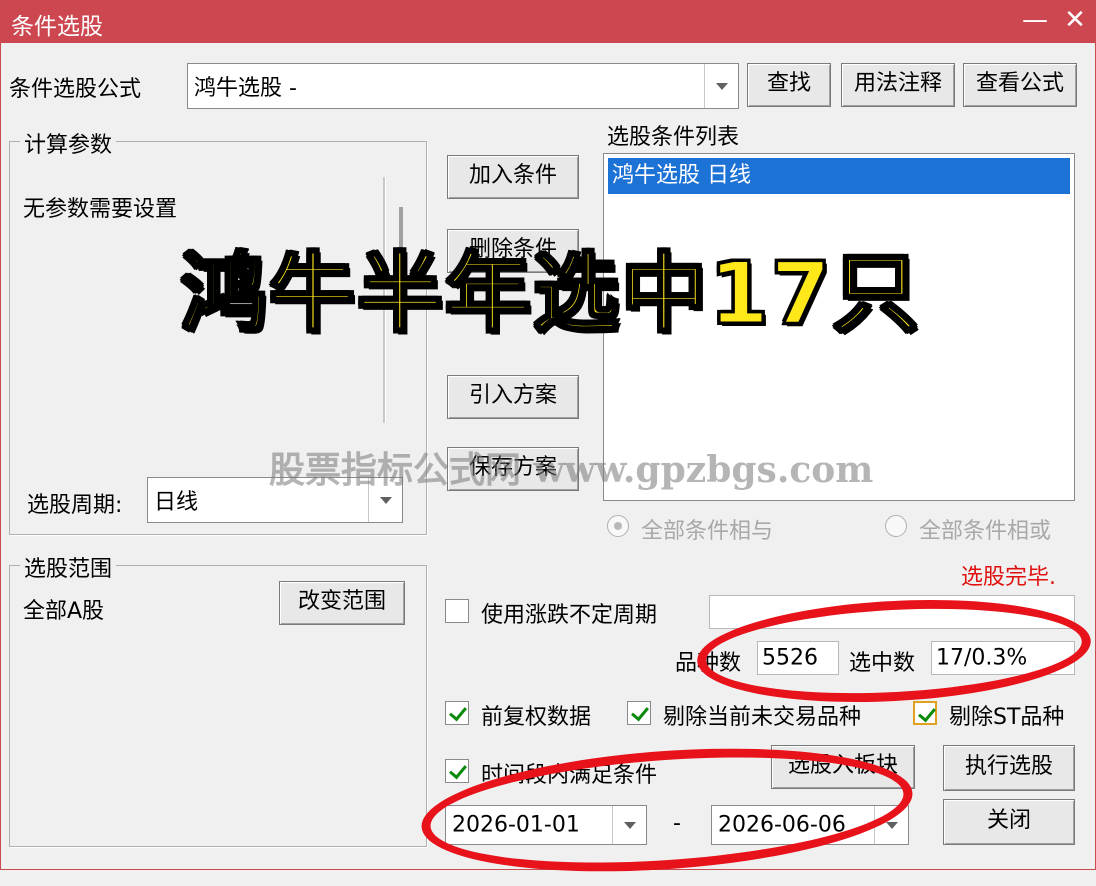  Describe the element at coordinates (618, 526) in the screenshot. I see `radio-and` at that location.